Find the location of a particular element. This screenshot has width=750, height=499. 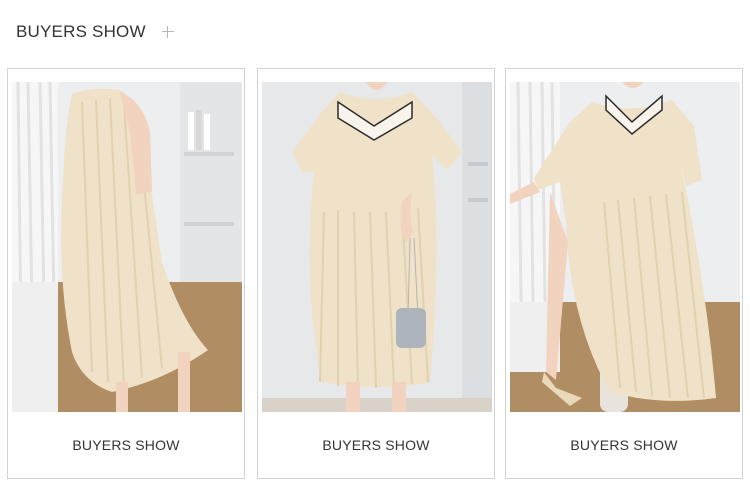

plus-icon is located at coordinates (167, 32).